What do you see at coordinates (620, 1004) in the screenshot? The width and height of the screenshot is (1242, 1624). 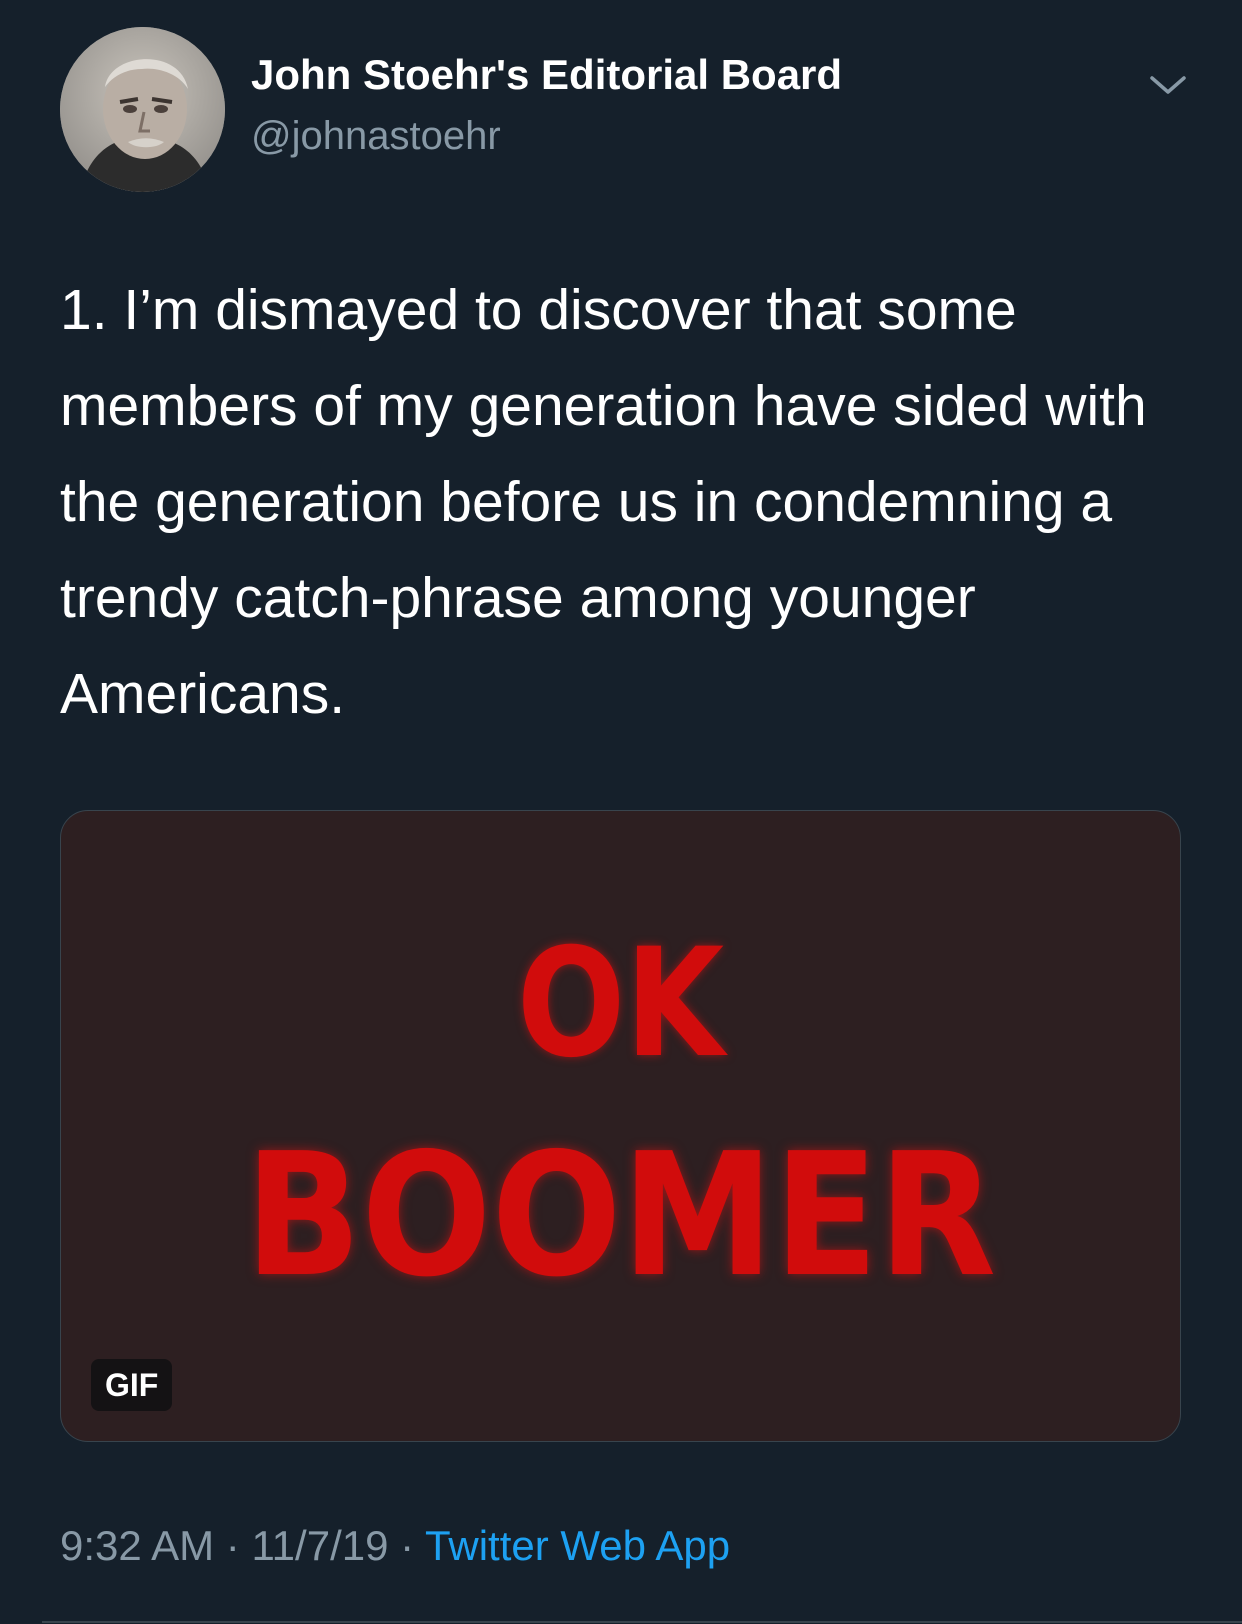 I see `gif-text-ok: OK` at bounding box center [620, 1004].